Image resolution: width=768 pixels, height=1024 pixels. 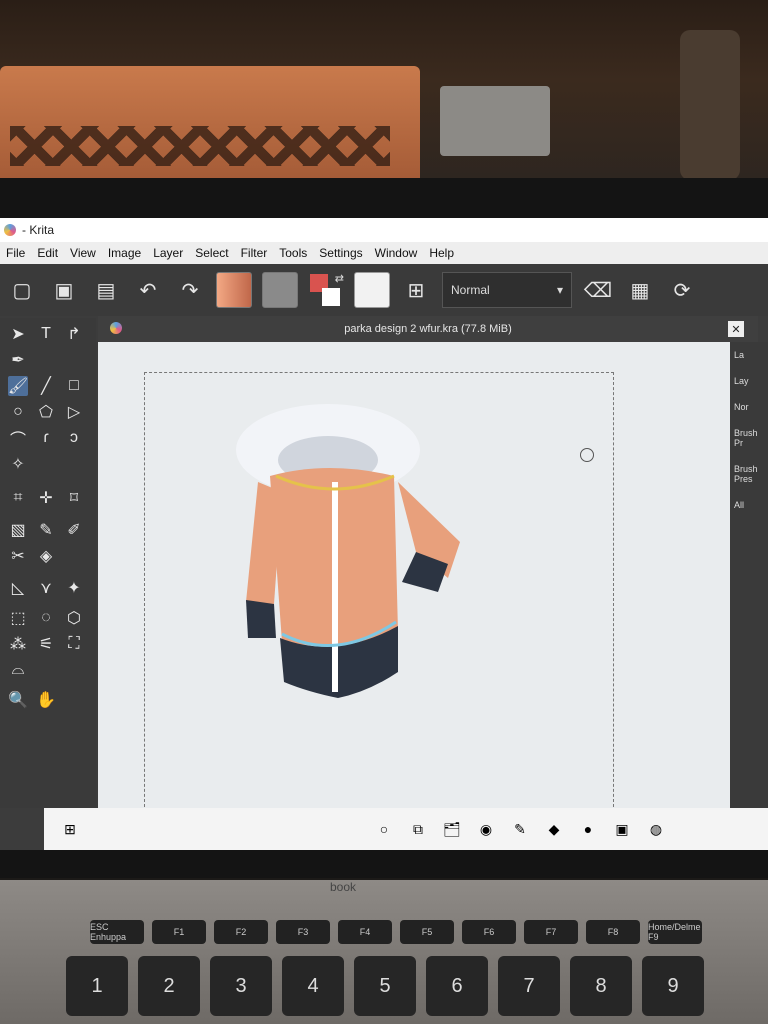 What do you see at coordinates (313, 986) in the screenshot?
I see `key-4: 4` at bounding box center [313, 986].